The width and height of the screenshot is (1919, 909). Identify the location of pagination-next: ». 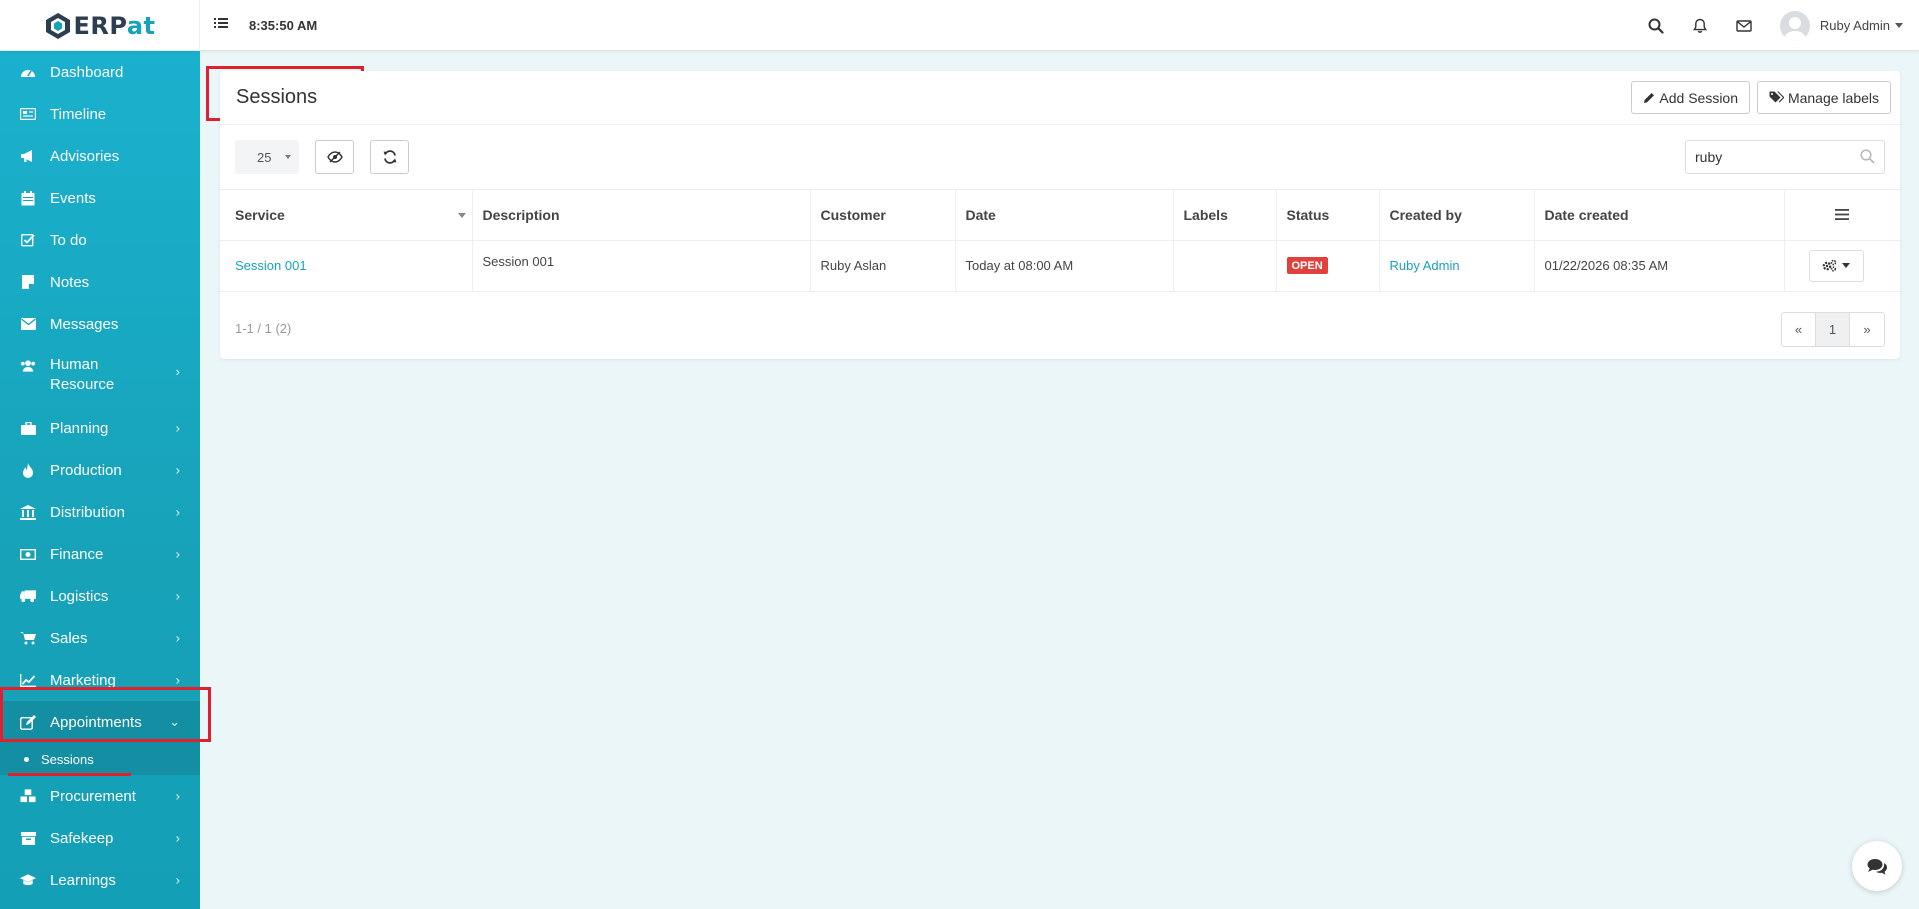
(1867, 329).